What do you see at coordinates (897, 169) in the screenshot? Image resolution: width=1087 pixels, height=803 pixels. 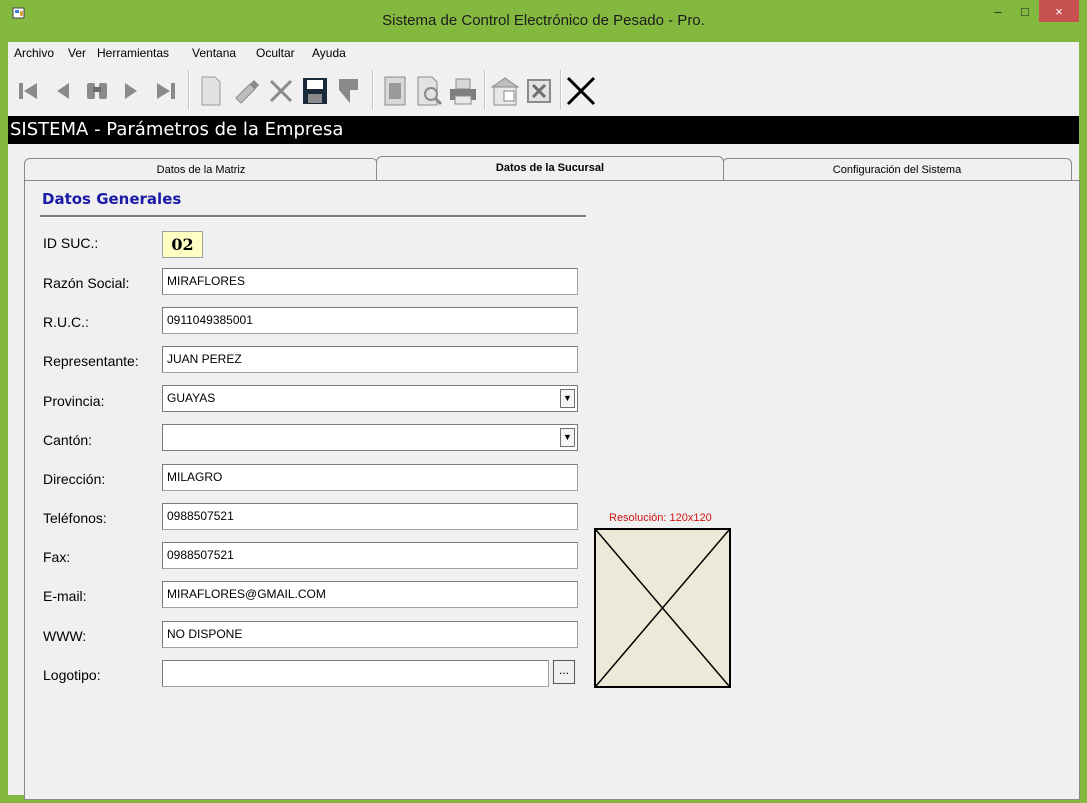 I see `tab-configuracion-sistema: Configuración del Sistema` at bounding box center [897, 169].